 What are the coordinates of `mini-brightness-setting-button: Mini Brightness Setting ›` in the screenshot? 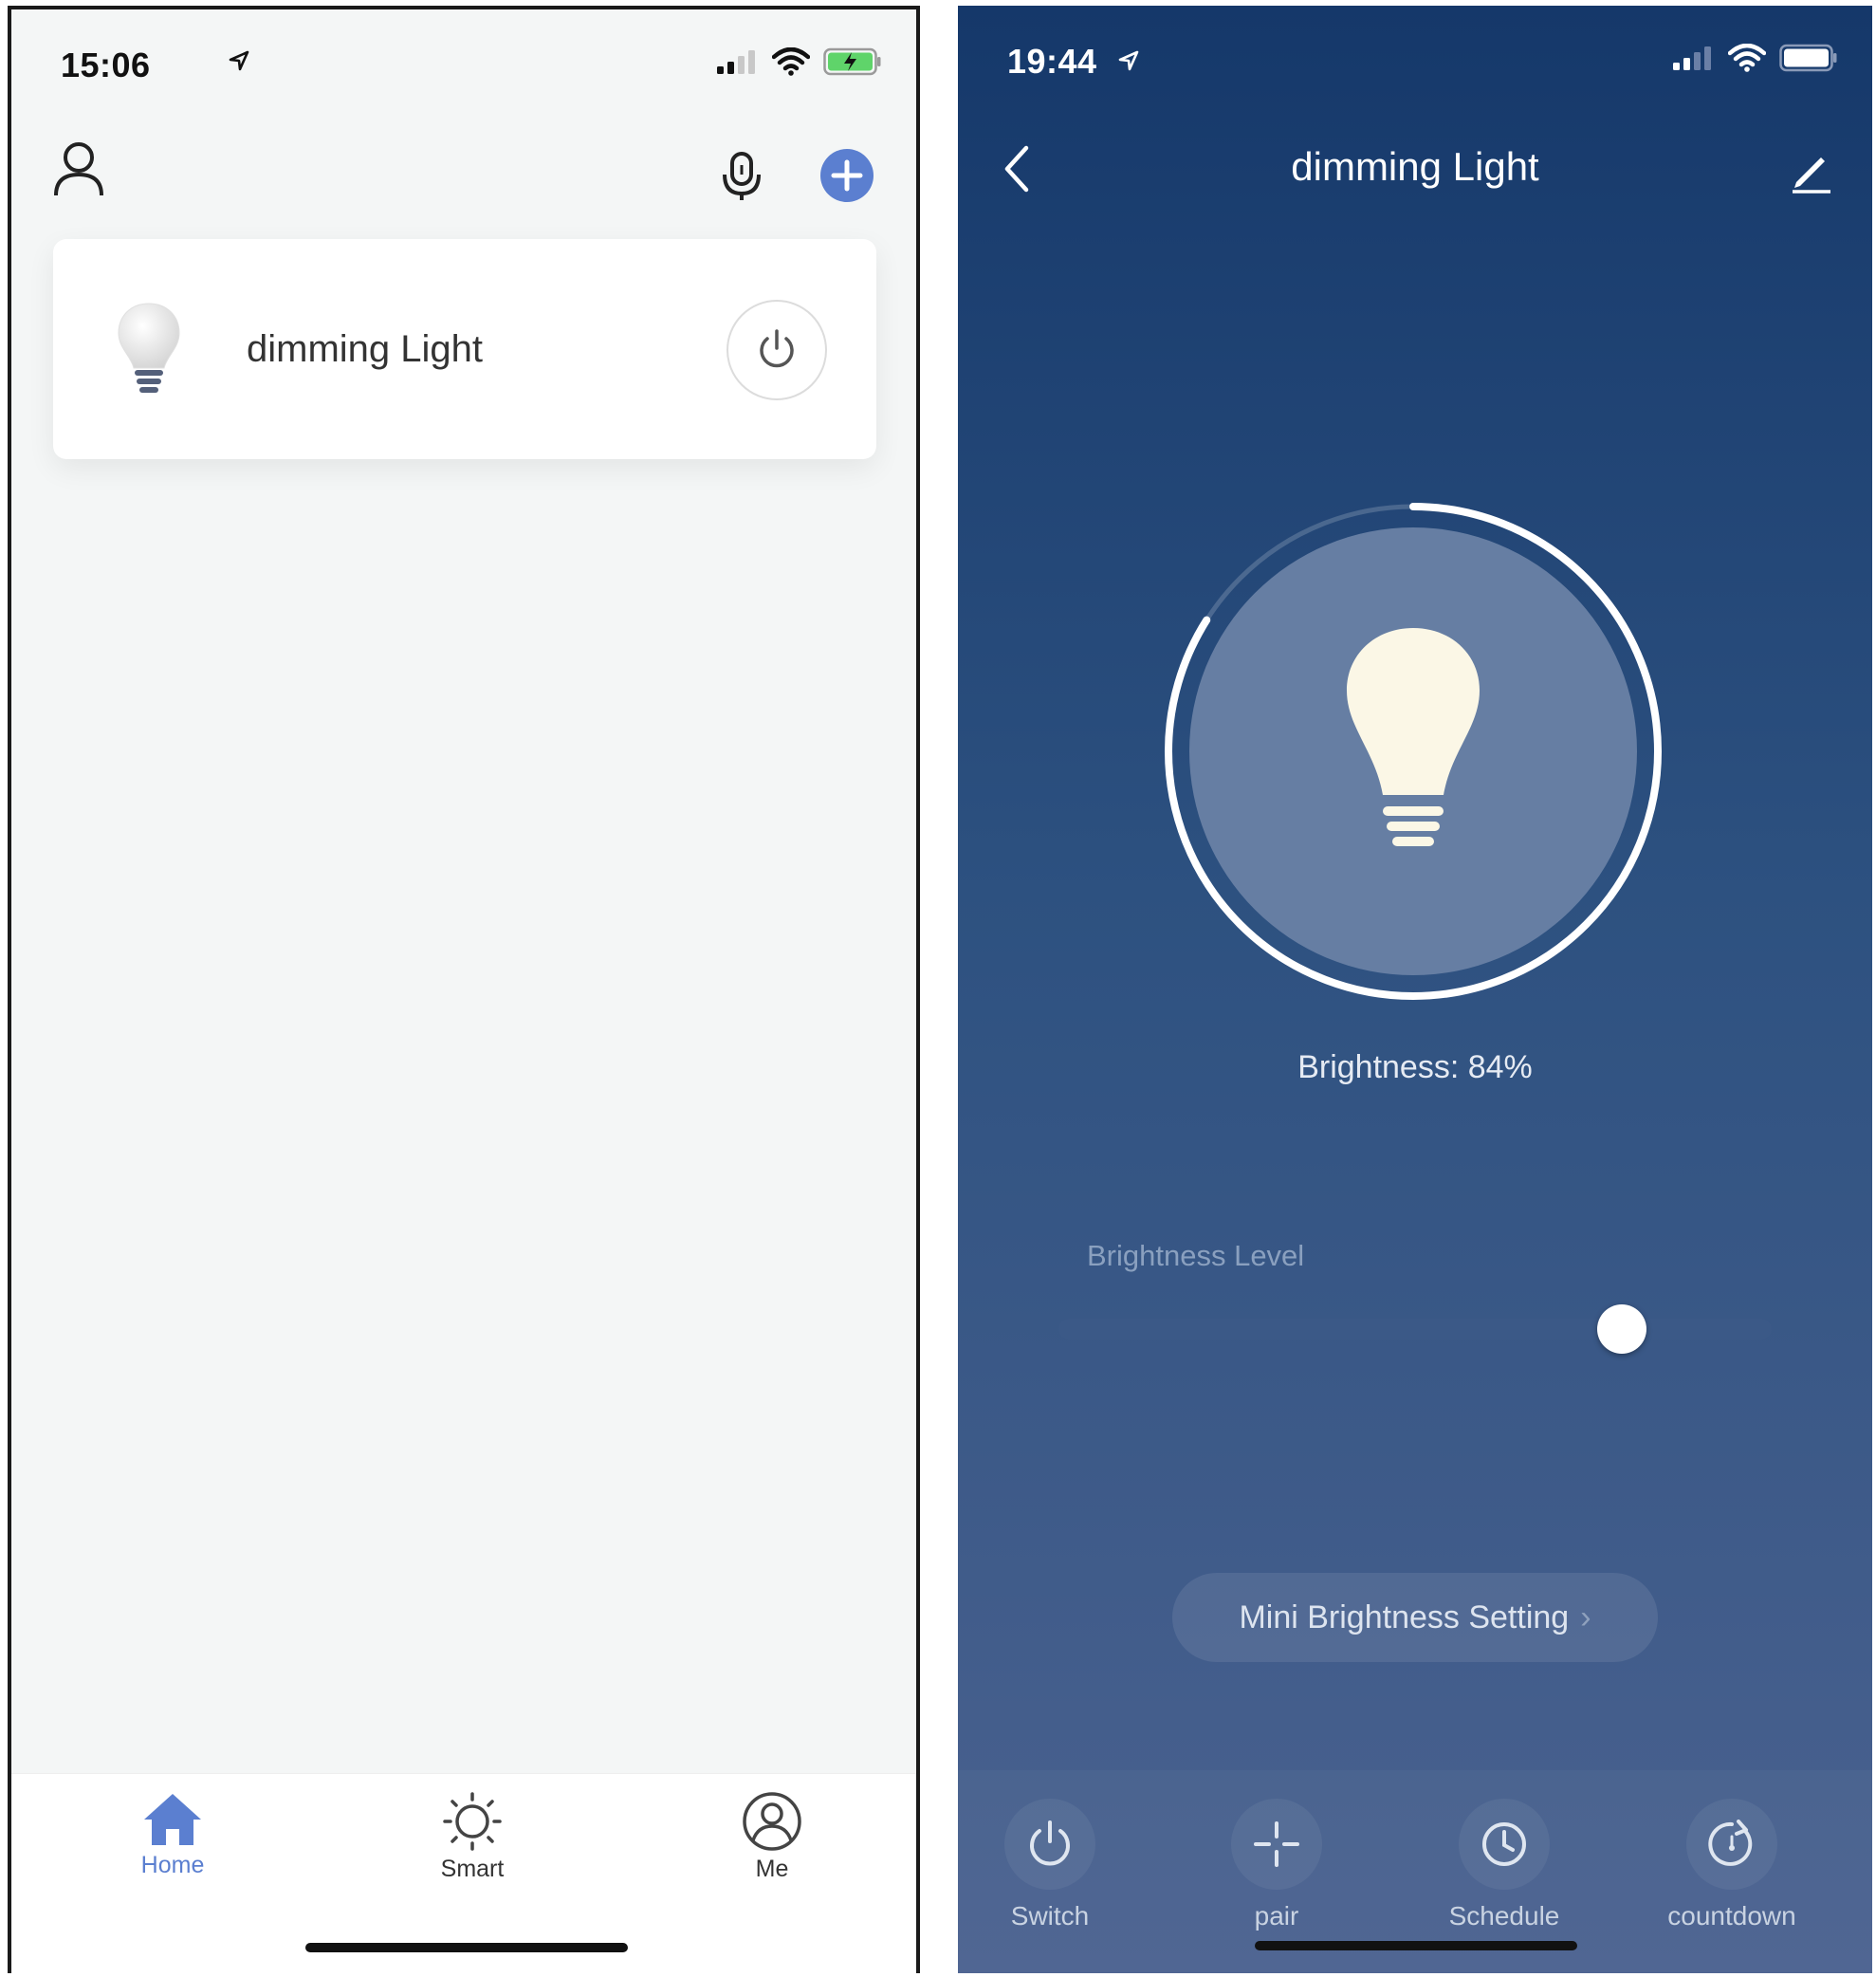 It's located at (1415, 1617).